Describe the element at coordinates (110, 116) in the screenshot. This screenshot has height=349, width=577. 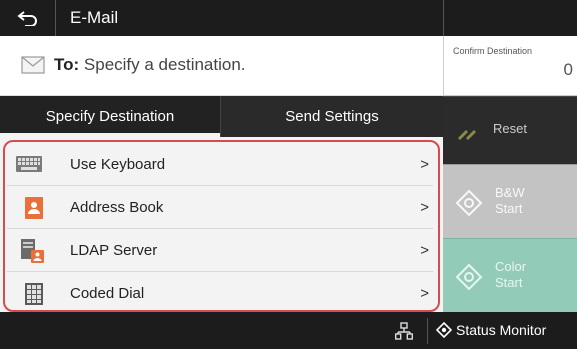
I see `tab-specify-destination: Specify Destination` at that location.